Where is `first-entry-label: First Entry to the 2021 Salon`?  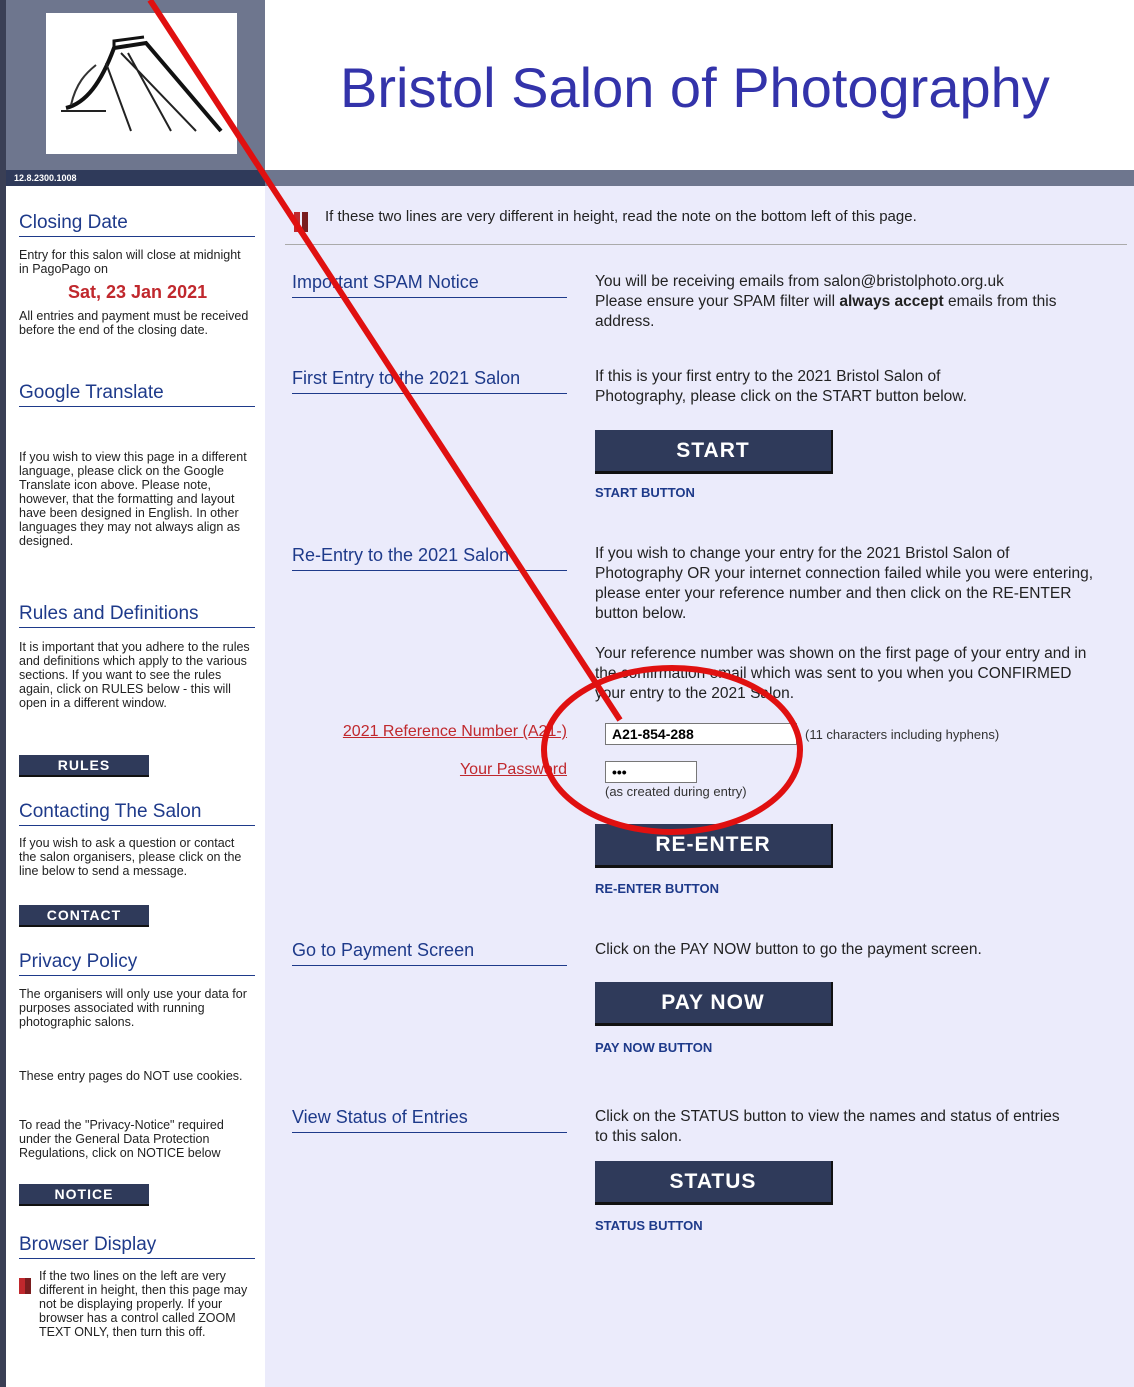
first-entry-label: First Entry to the 2021 Salon is located at coordinates (429, 381).